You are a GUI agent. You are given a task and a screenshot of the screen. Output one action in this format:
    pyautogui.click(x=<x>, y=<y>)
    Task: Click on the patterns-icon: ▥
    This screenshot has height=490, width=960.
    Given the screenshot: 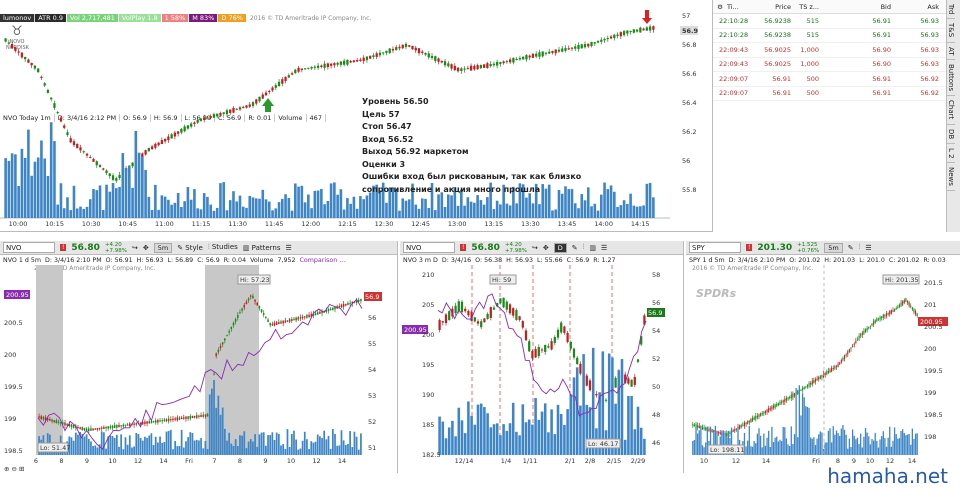 What is the action you would take?
    pyautogui.click(x=592, y=248)
    